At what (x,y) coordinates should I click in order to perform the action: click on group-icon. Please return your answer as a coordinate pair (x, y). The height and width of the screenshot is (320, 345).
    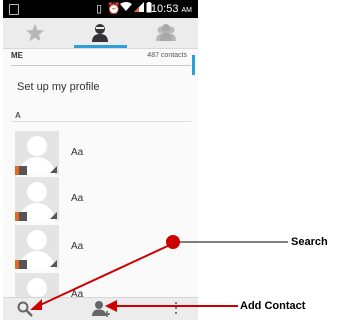
    Looking at the image, I should click on (166, 32).